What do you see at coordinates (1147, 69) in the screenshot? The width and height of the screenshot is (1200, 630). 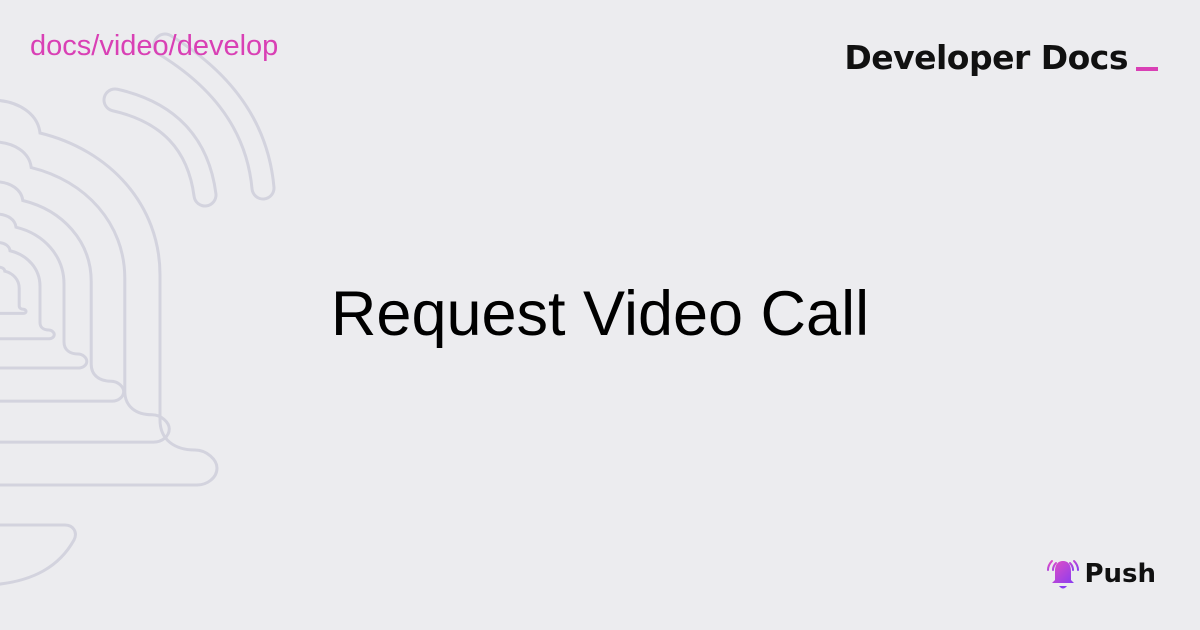 I see `cursor-icon` at bounding box center [1147, 69].